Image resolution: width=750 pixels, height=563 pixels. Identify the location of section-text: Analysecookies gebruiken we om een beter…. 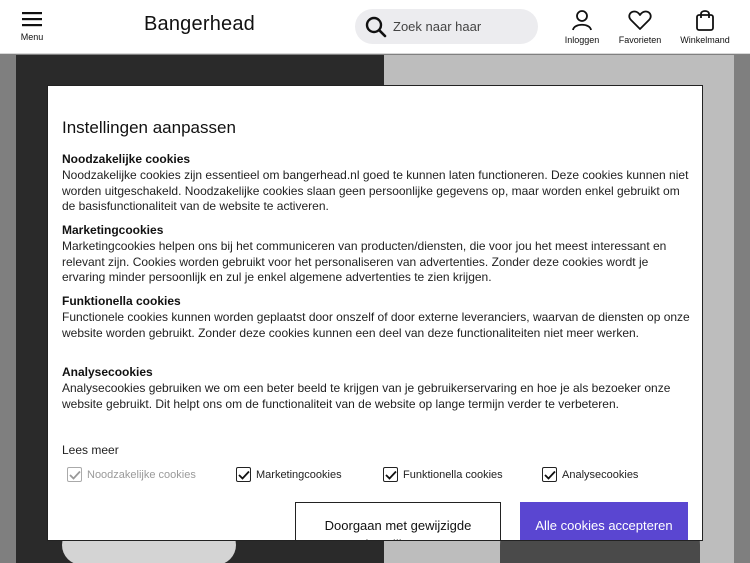
(366, 396).